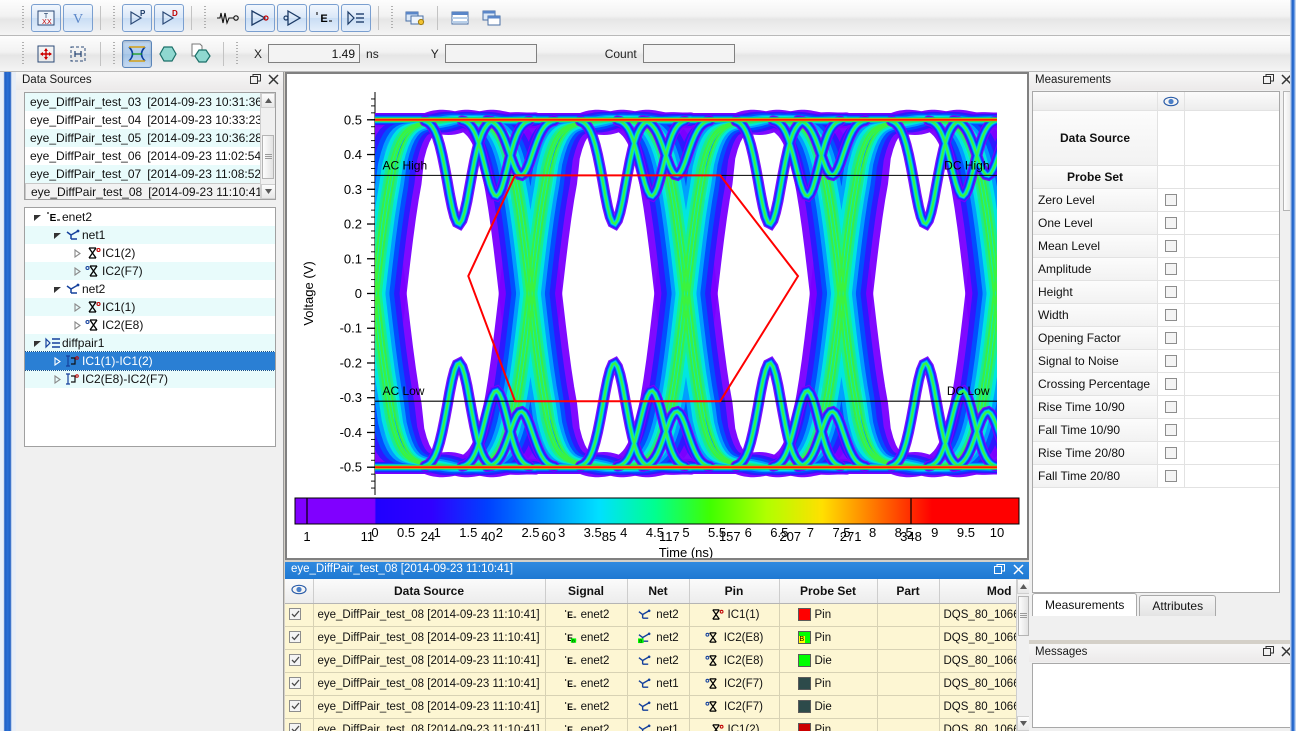  What do you see at coordinates (1085, 604) in the screenshot?
I see `tab-measurements: Measurements` at bounding box center [1085, 604].